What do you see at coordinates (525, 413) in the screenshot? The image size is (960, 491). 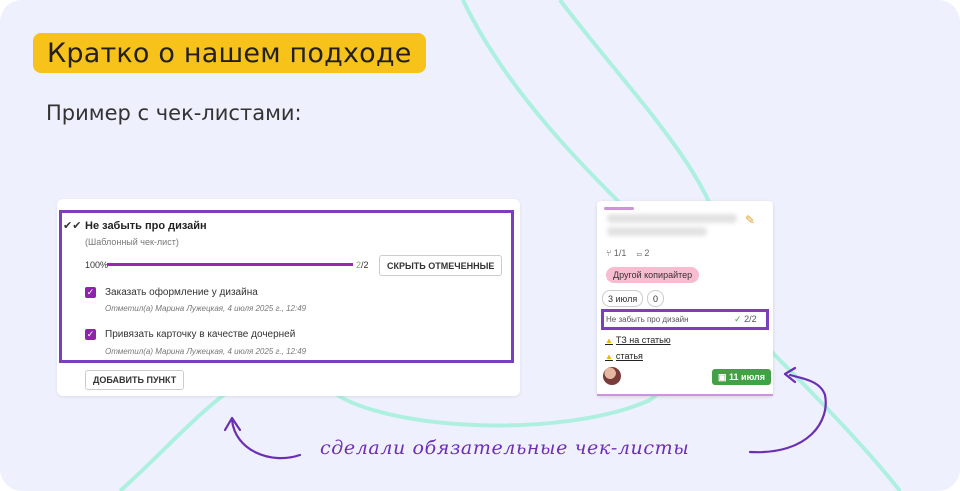 I see `hand-arrows` at bounding box center [525, 413].